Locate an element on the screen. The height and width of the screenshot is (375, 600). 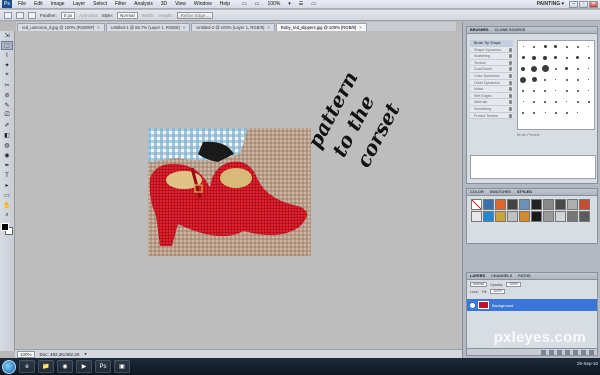
style-select: Normal is located at coordinates (127, 15).